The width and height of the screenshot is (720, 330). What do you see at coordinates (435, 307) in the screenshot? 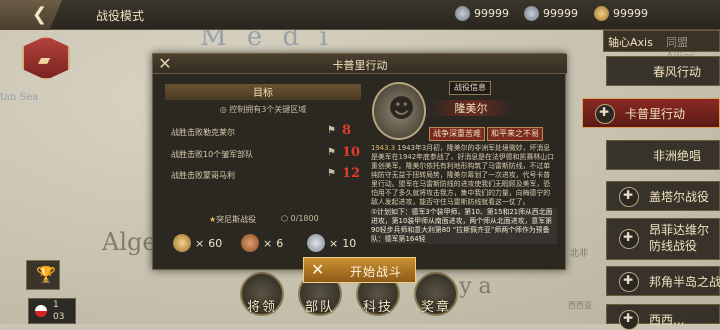
I see `medals-label: 奖章` at bounding box center [435, 307].